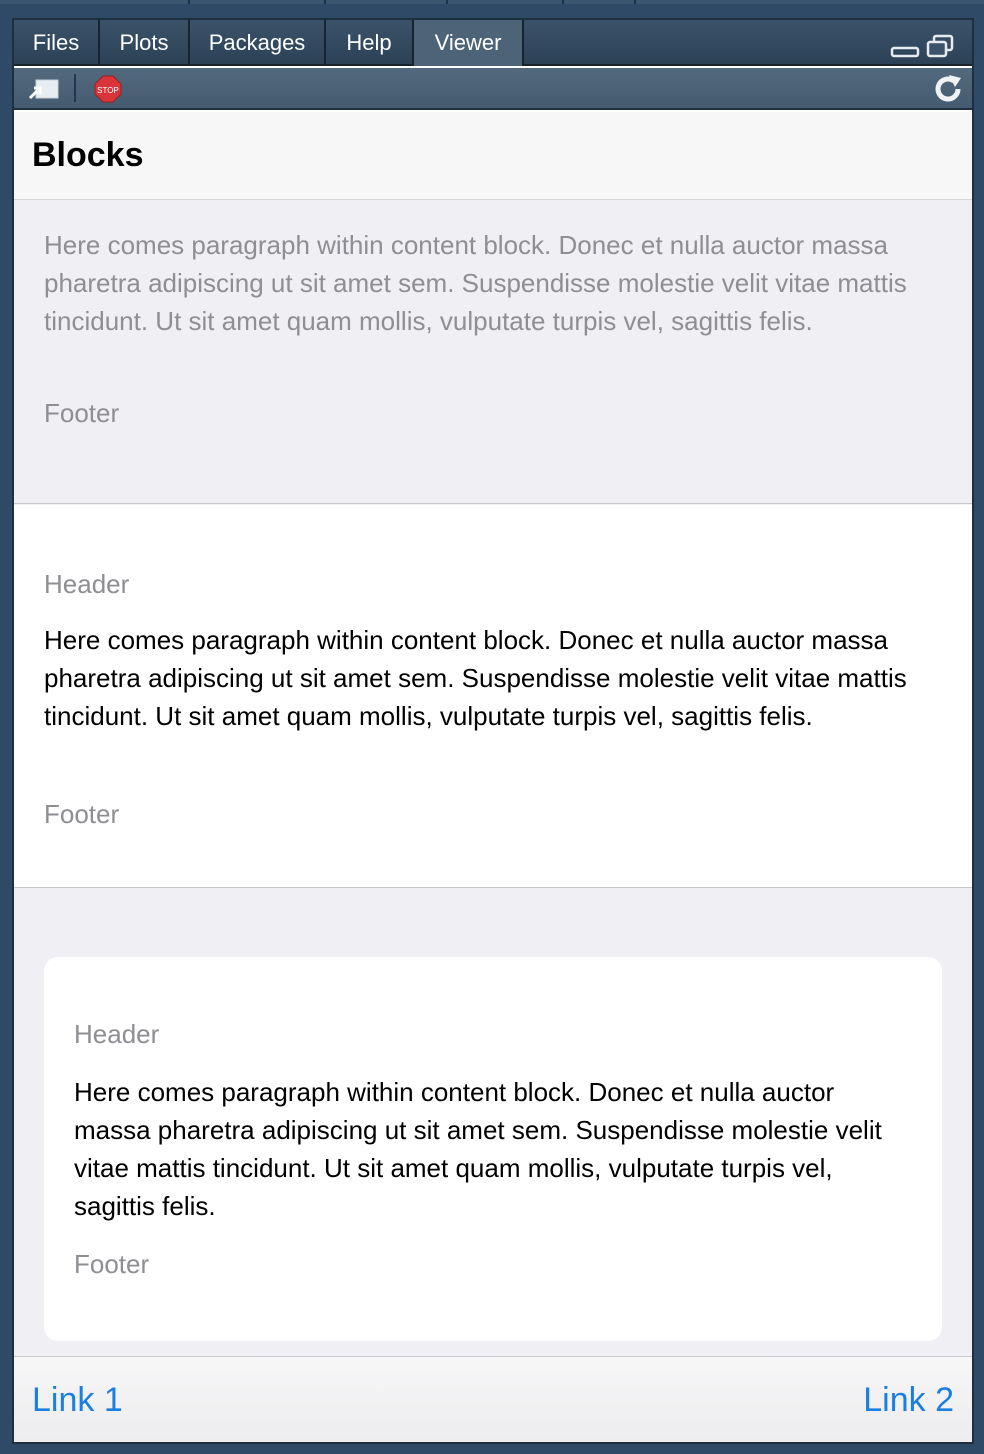 The image size is (984, 1454). Describe the element at coordinates (370, 43) in the screenshot. I see `tab-help: Help` at that location.